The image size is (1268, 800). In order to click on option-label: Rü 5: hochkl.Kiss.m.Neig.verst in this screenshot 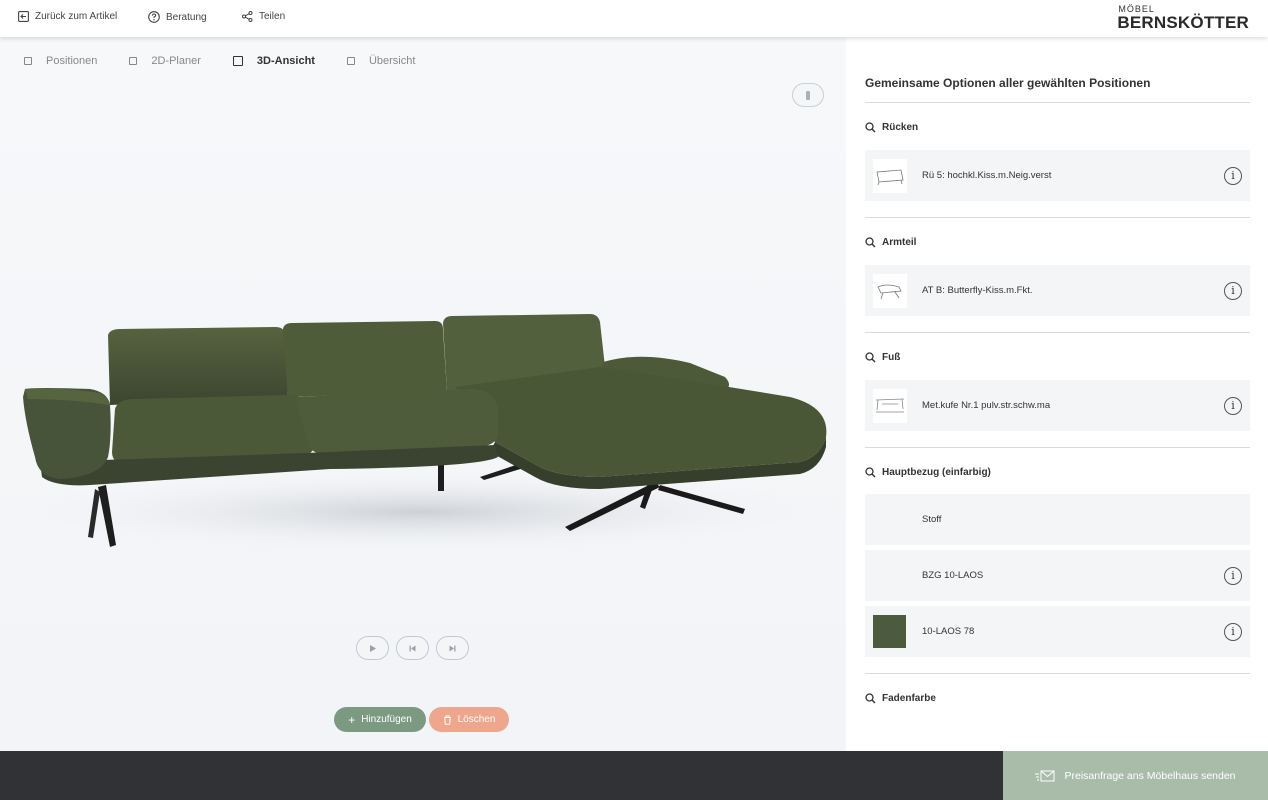, I will do `click(987, 175)`.